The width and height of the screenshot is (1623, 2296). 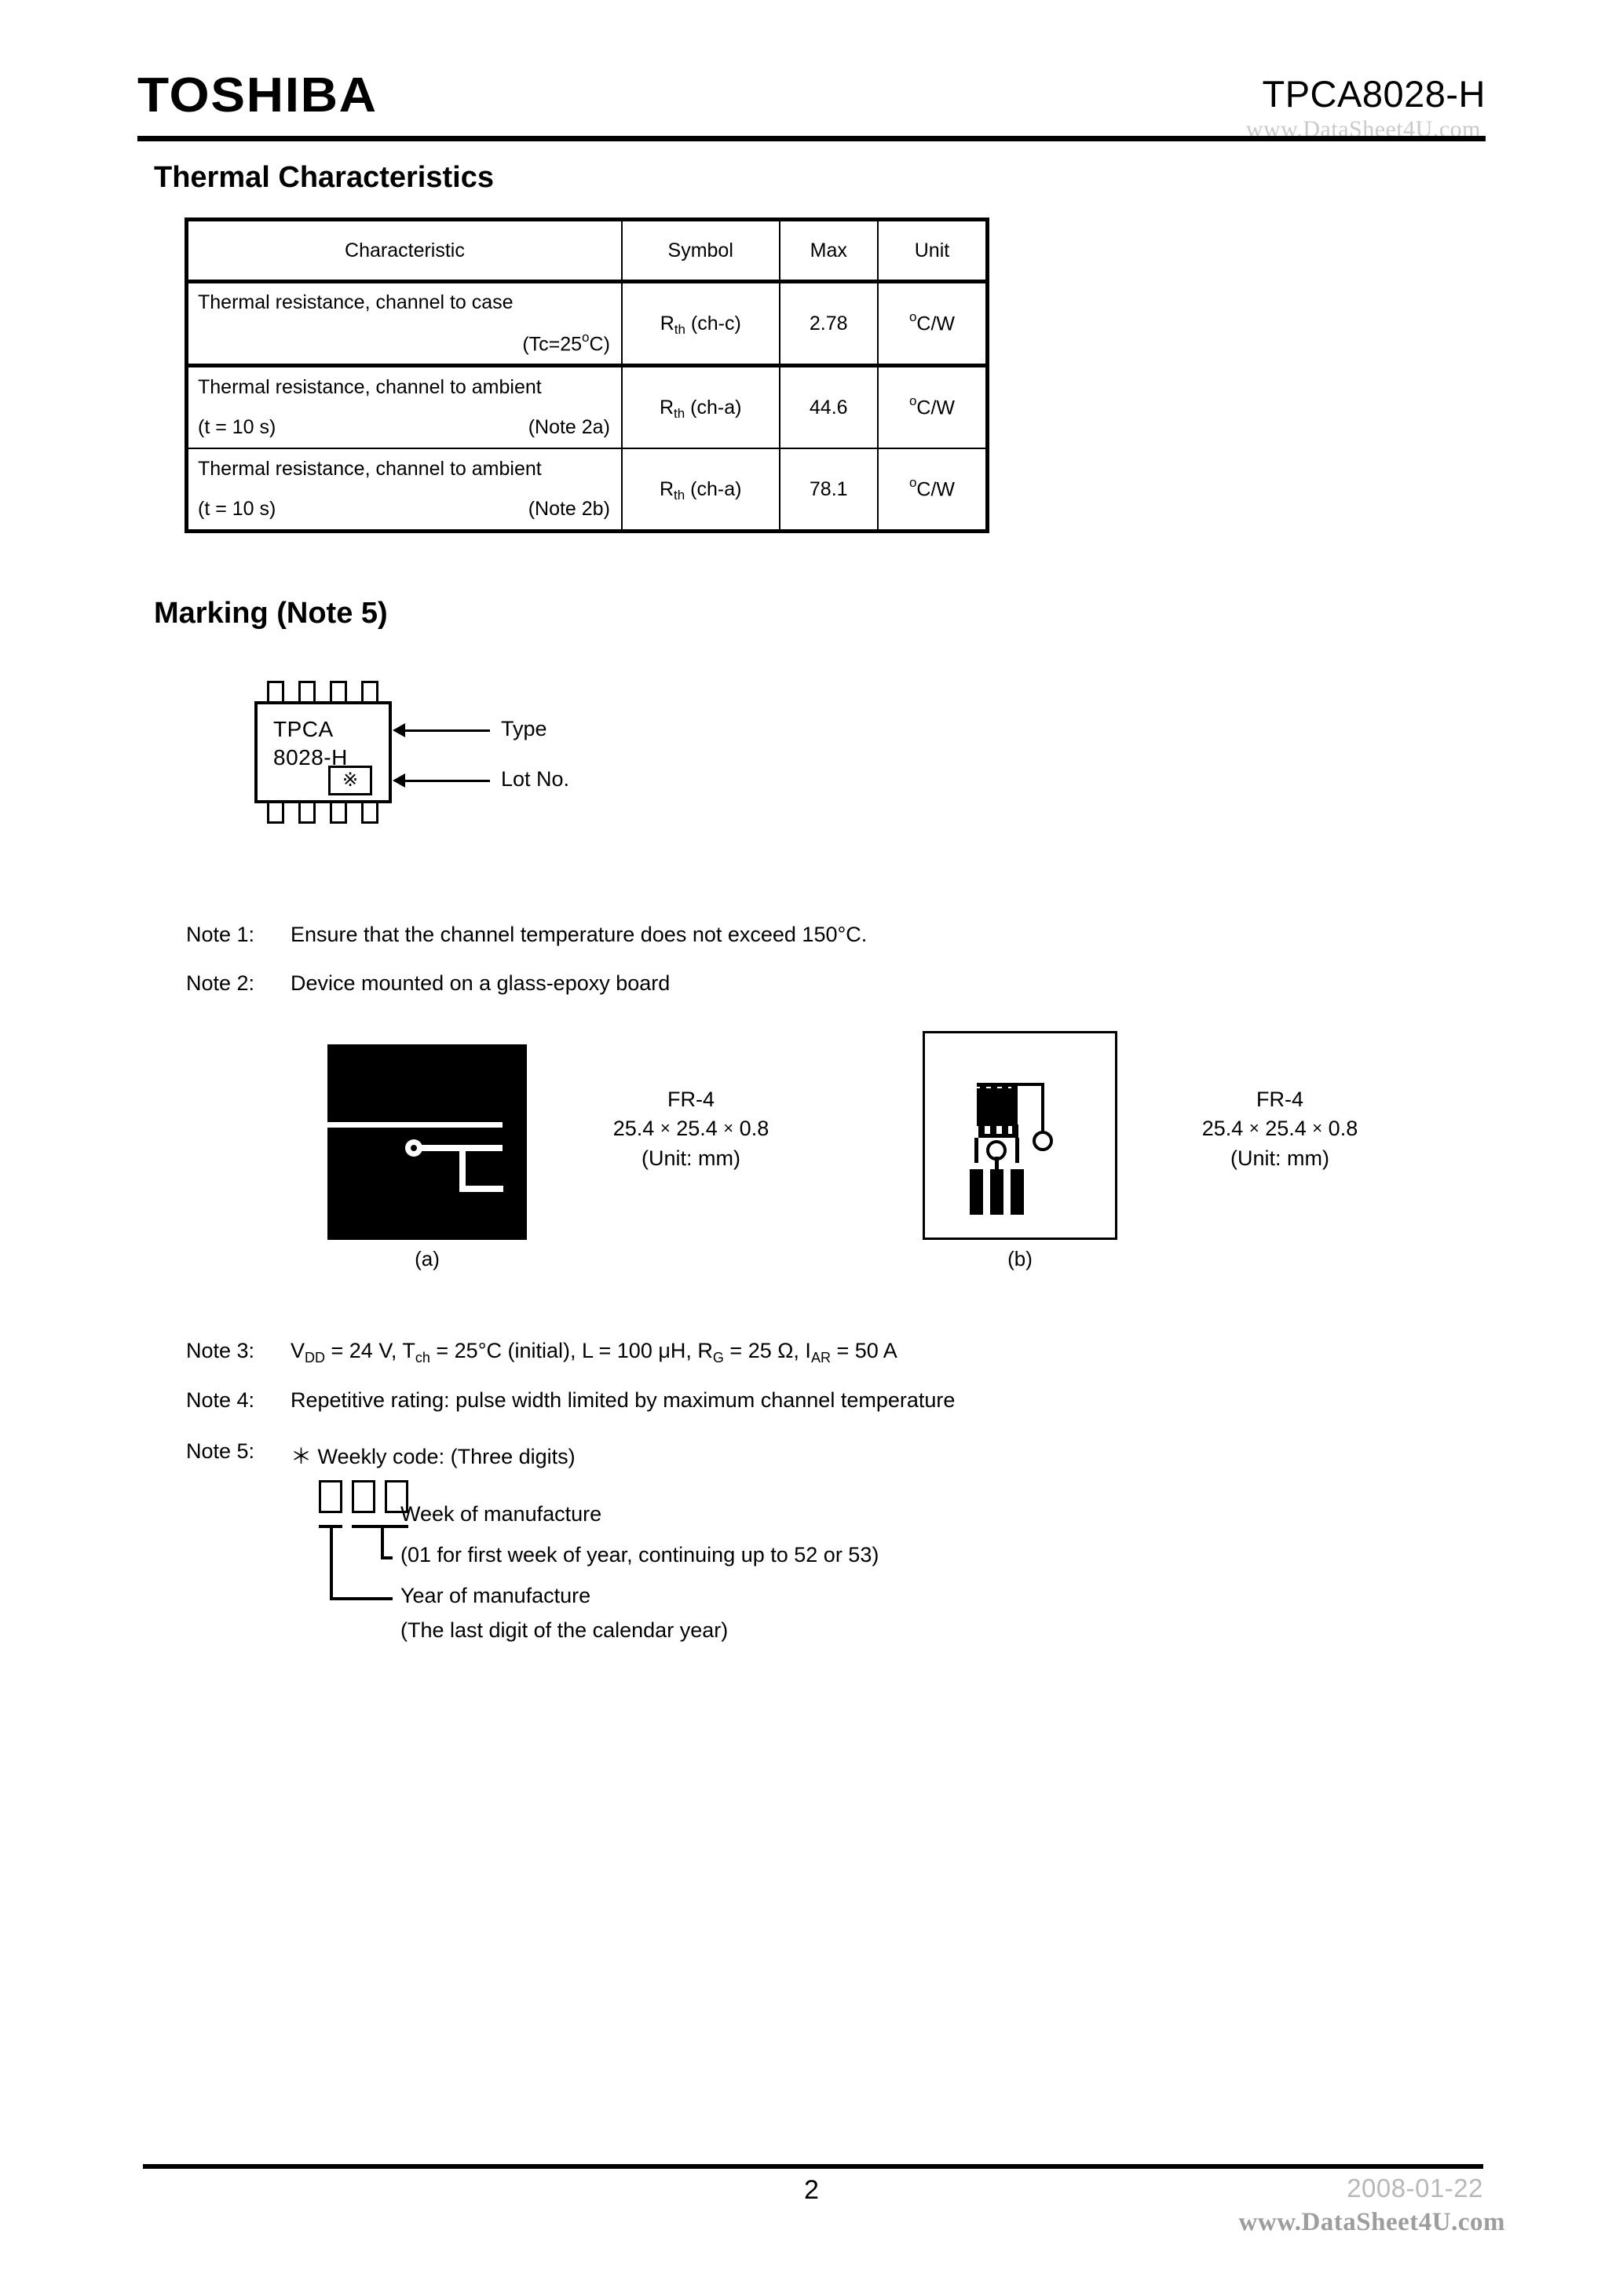 I want to click on board-a-traces, so click(x=415, y=1157).